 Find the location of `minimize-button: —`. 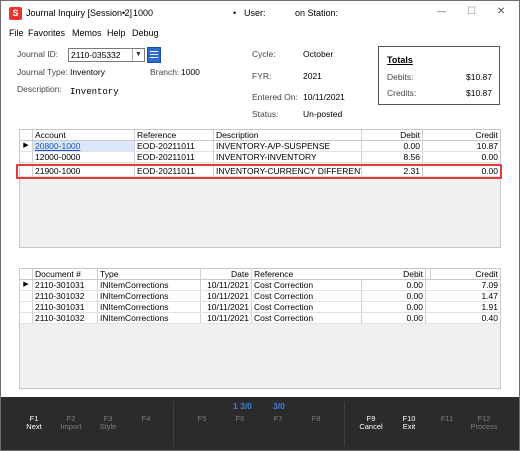

minimize-button: — is located at coordinates (441, 11).